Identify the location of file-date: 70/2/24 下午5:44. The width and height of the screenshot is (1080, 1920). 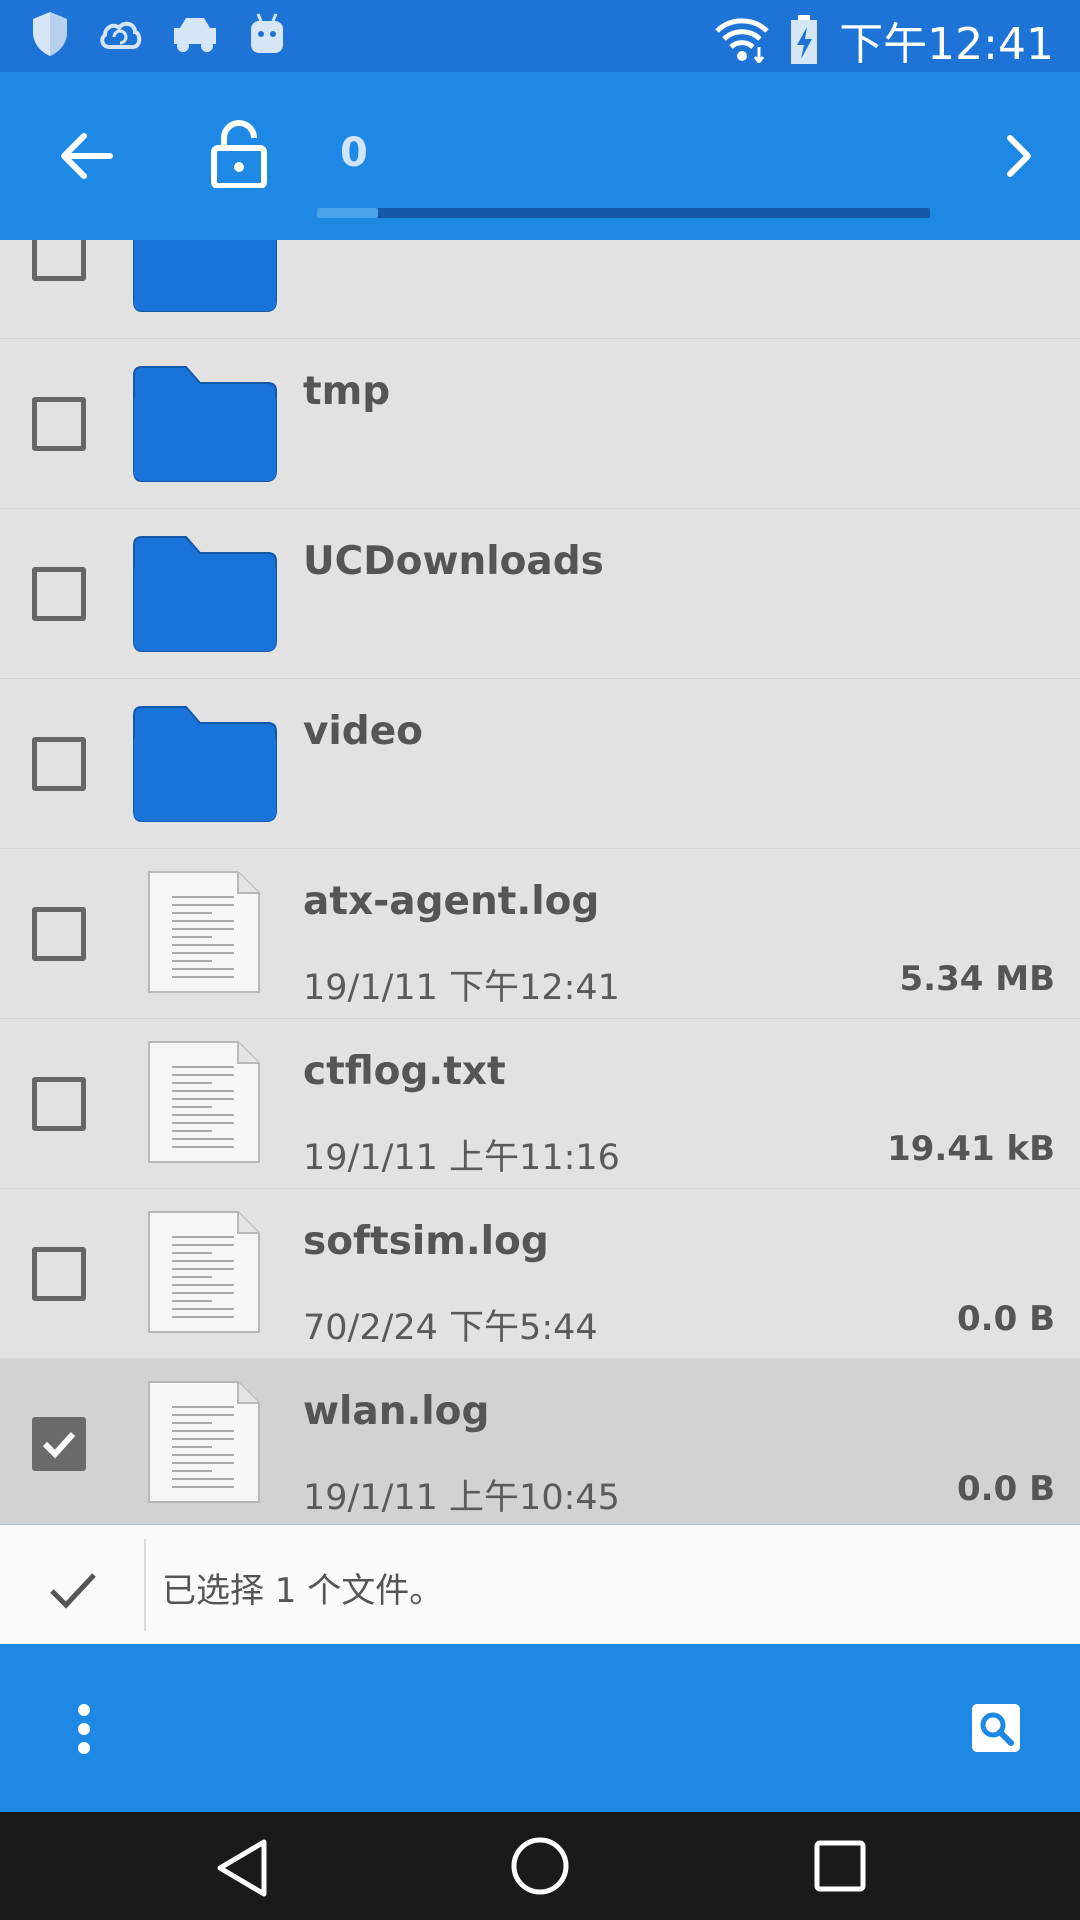
(450, 1328).